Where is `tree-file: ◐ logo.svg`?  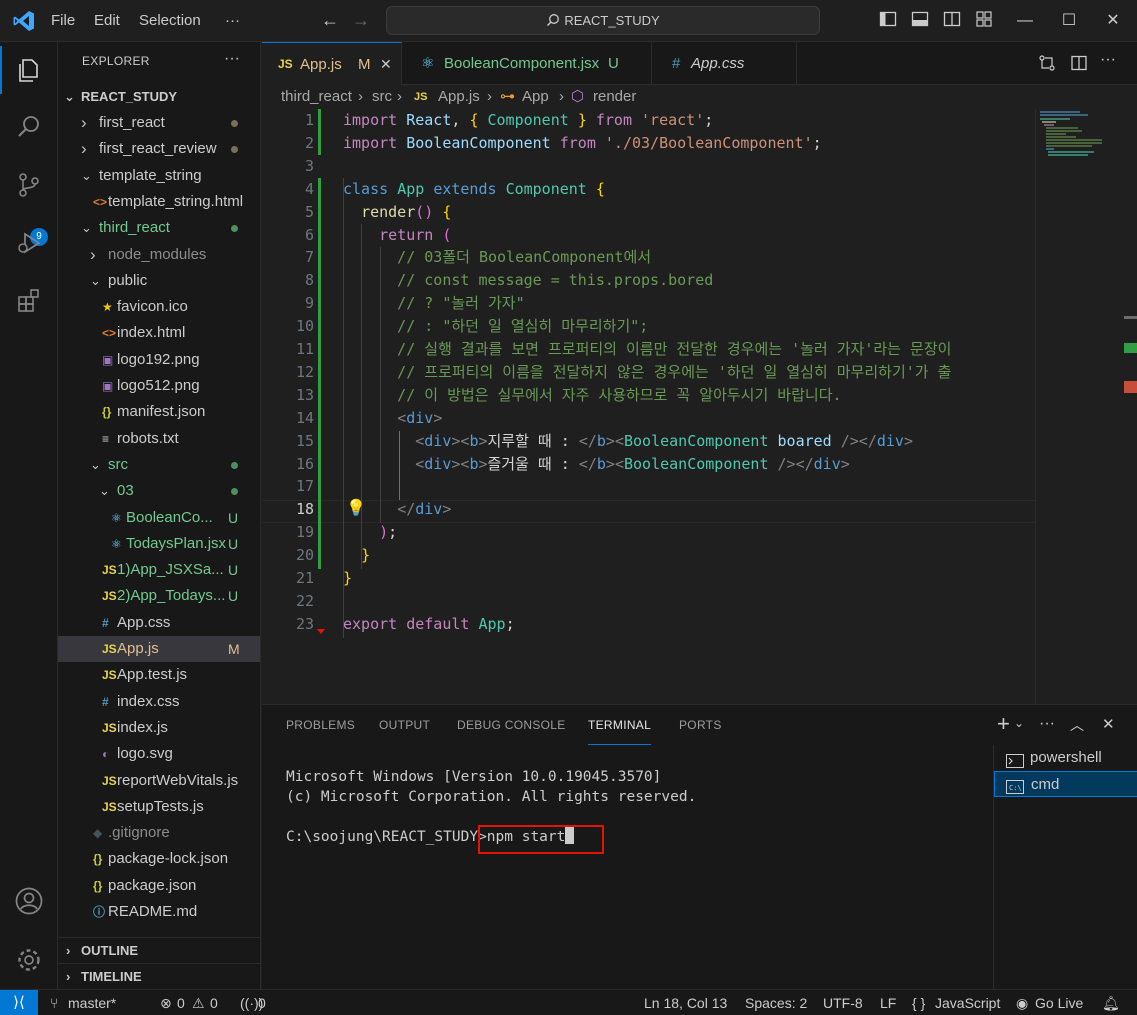 tree-file: ◐ logo.svg is located at coordinates (159, 754).